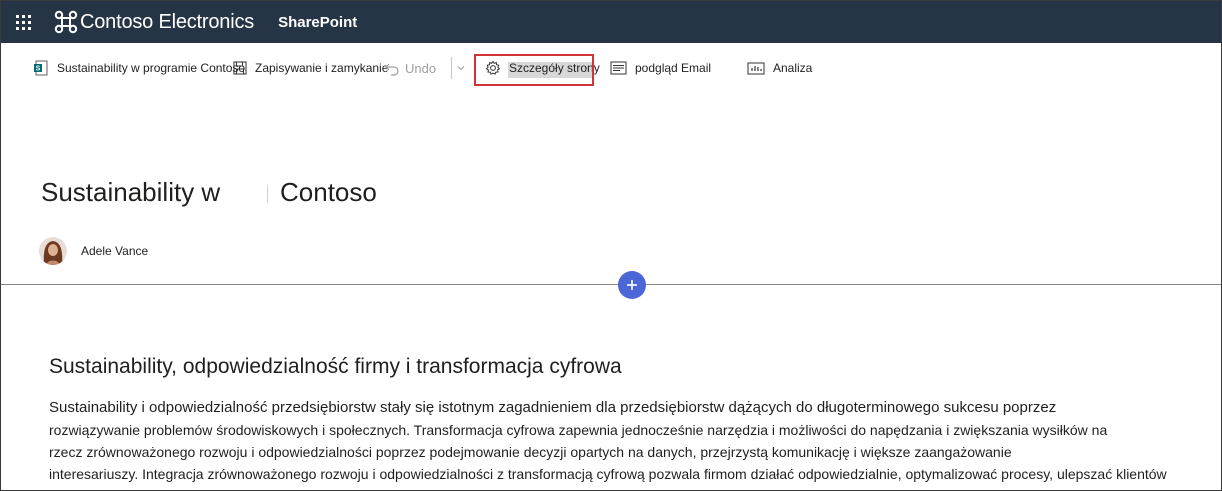  What do you see at coordinates (115, 251) in the screenshot?
I see `author-name: Adele Vance` at bounding box center [115, 251].